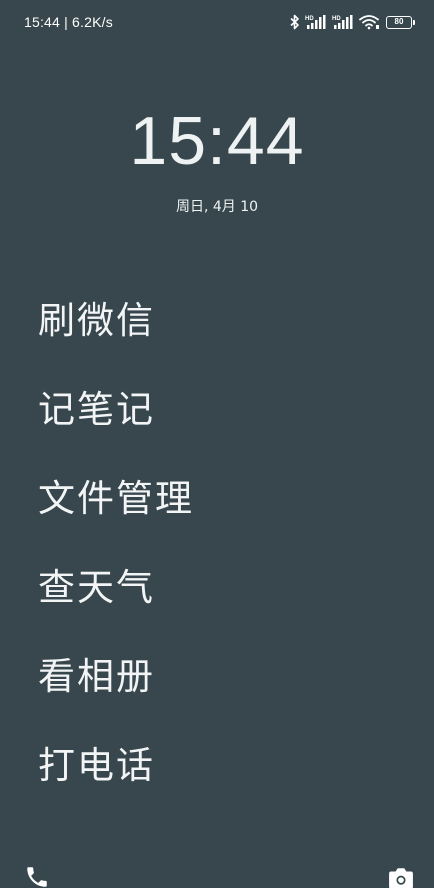 The image size is (434, 888). I want to click on battery-level: 80, so click(399, 21).